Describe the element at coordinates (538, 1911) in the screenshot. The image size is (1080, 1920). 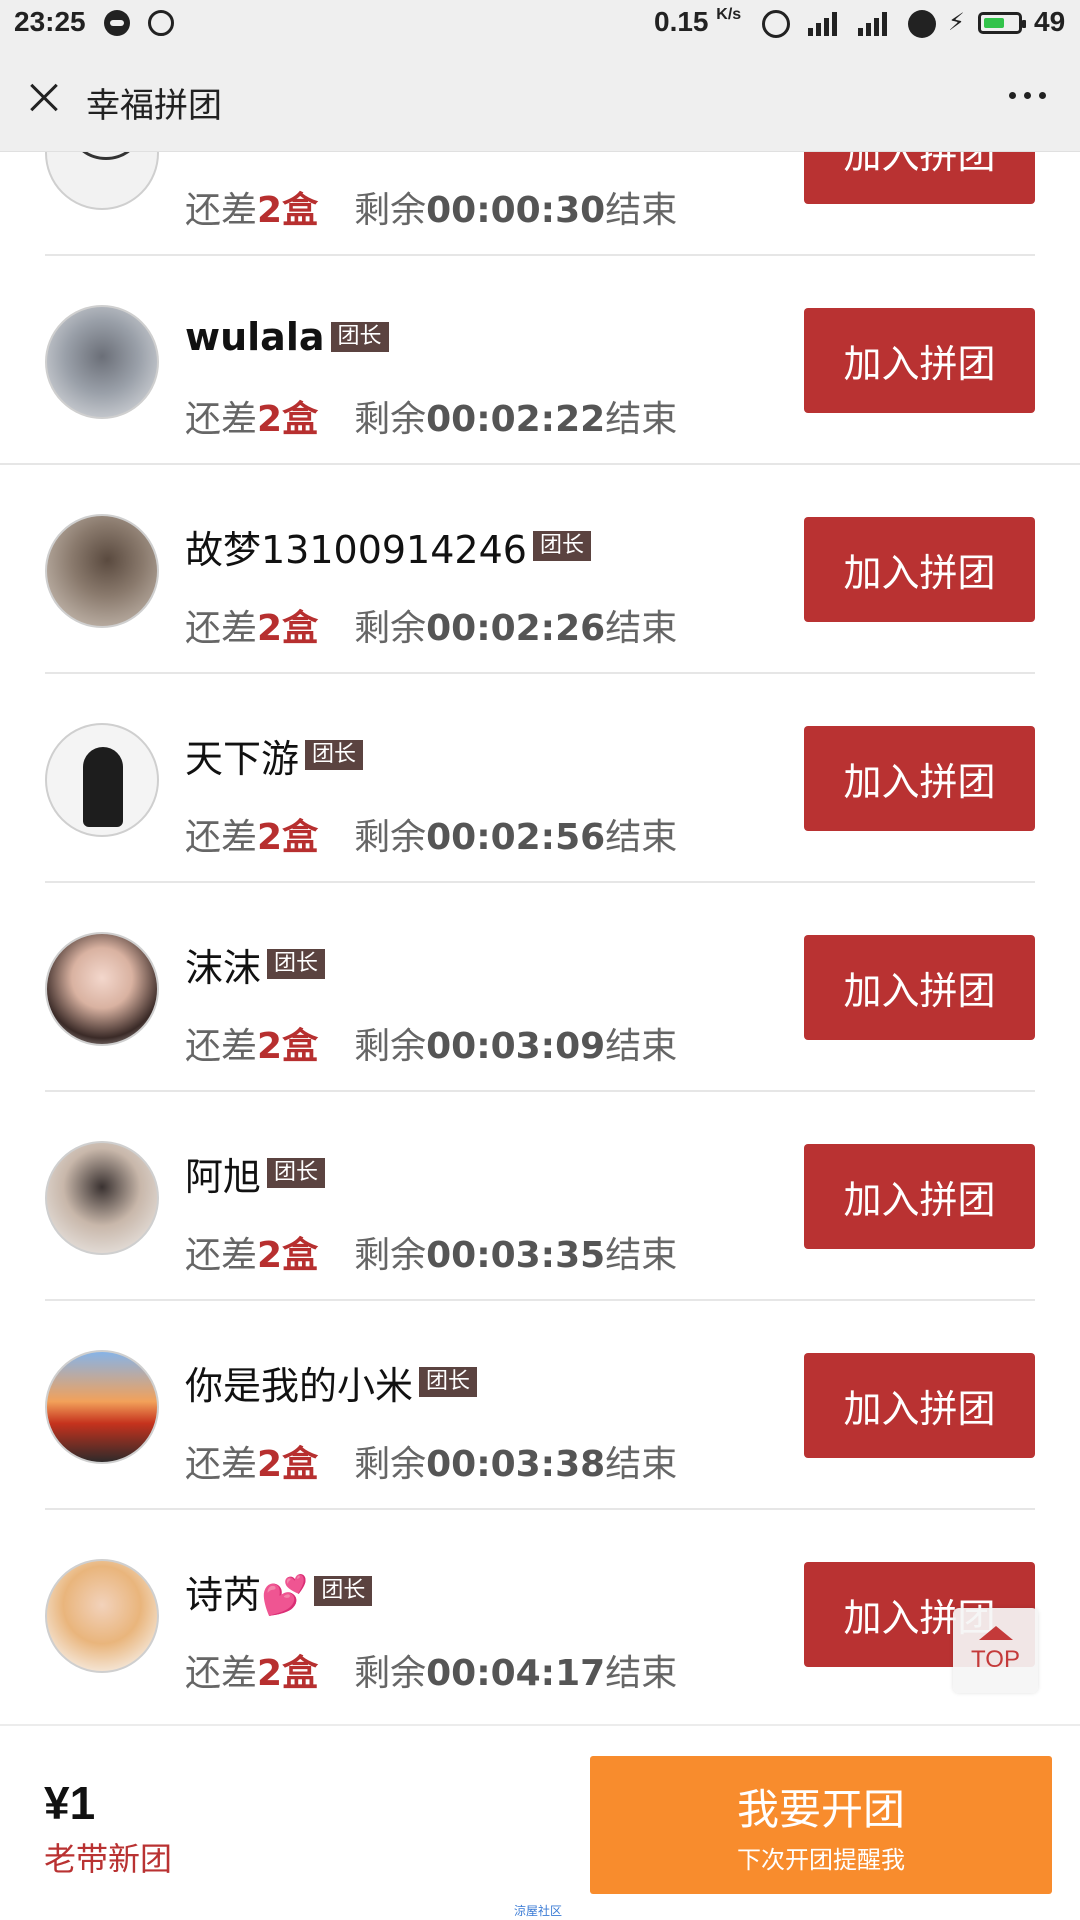
I see `watermark: 涼屋社区` at that location.